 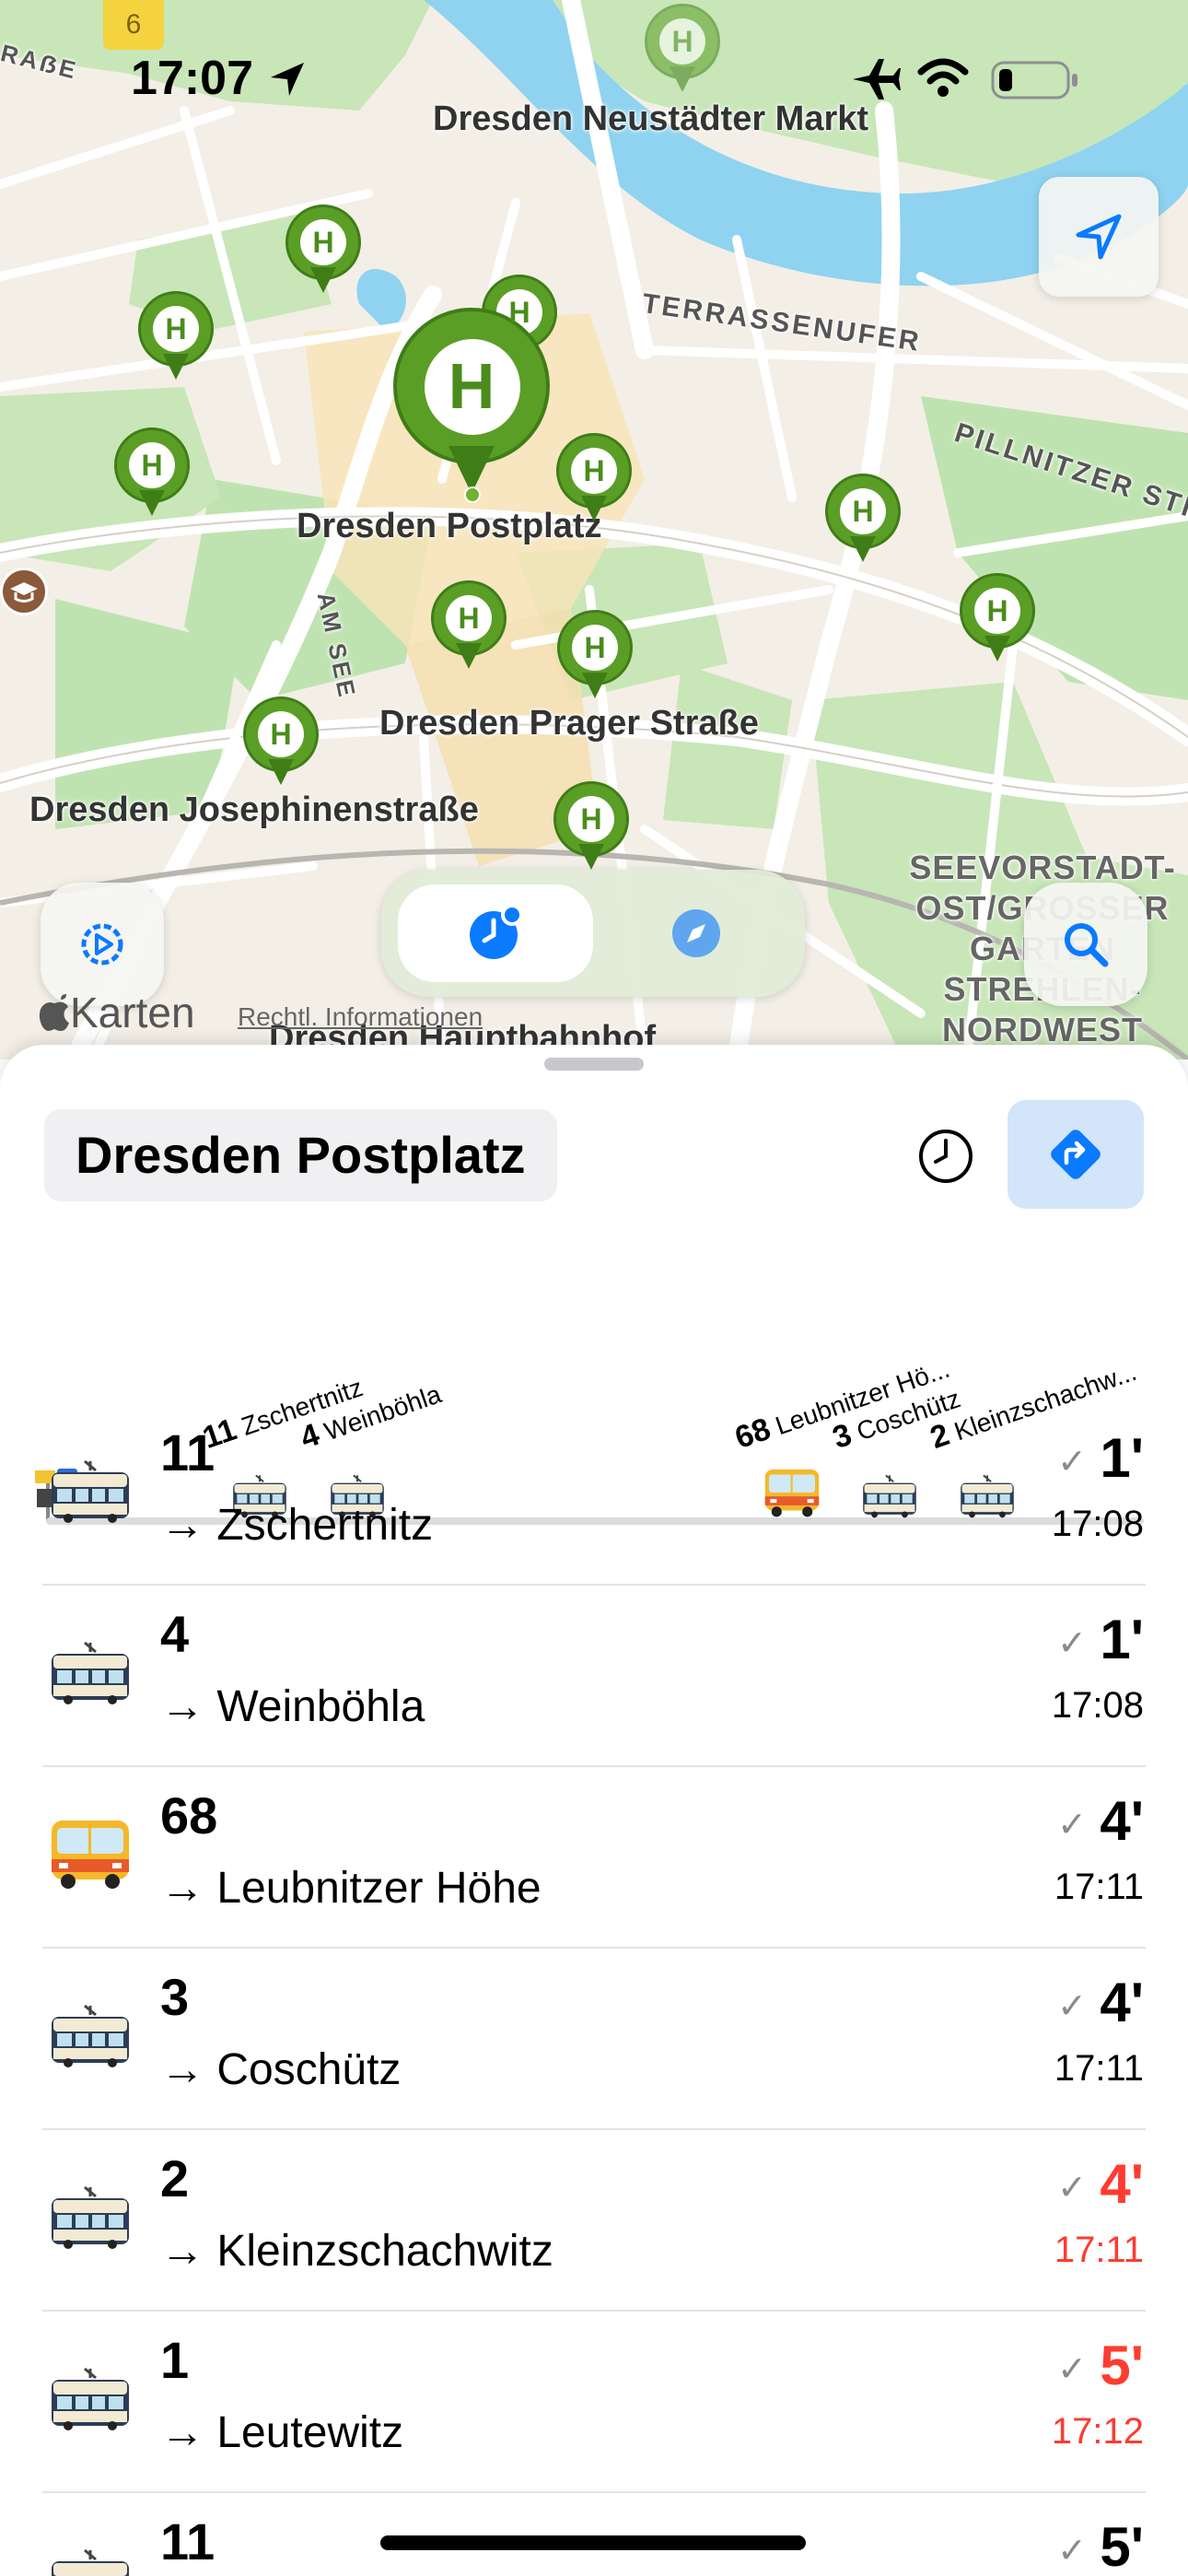 I want to click on compass-mode-tab, so click(x=696, y=933).